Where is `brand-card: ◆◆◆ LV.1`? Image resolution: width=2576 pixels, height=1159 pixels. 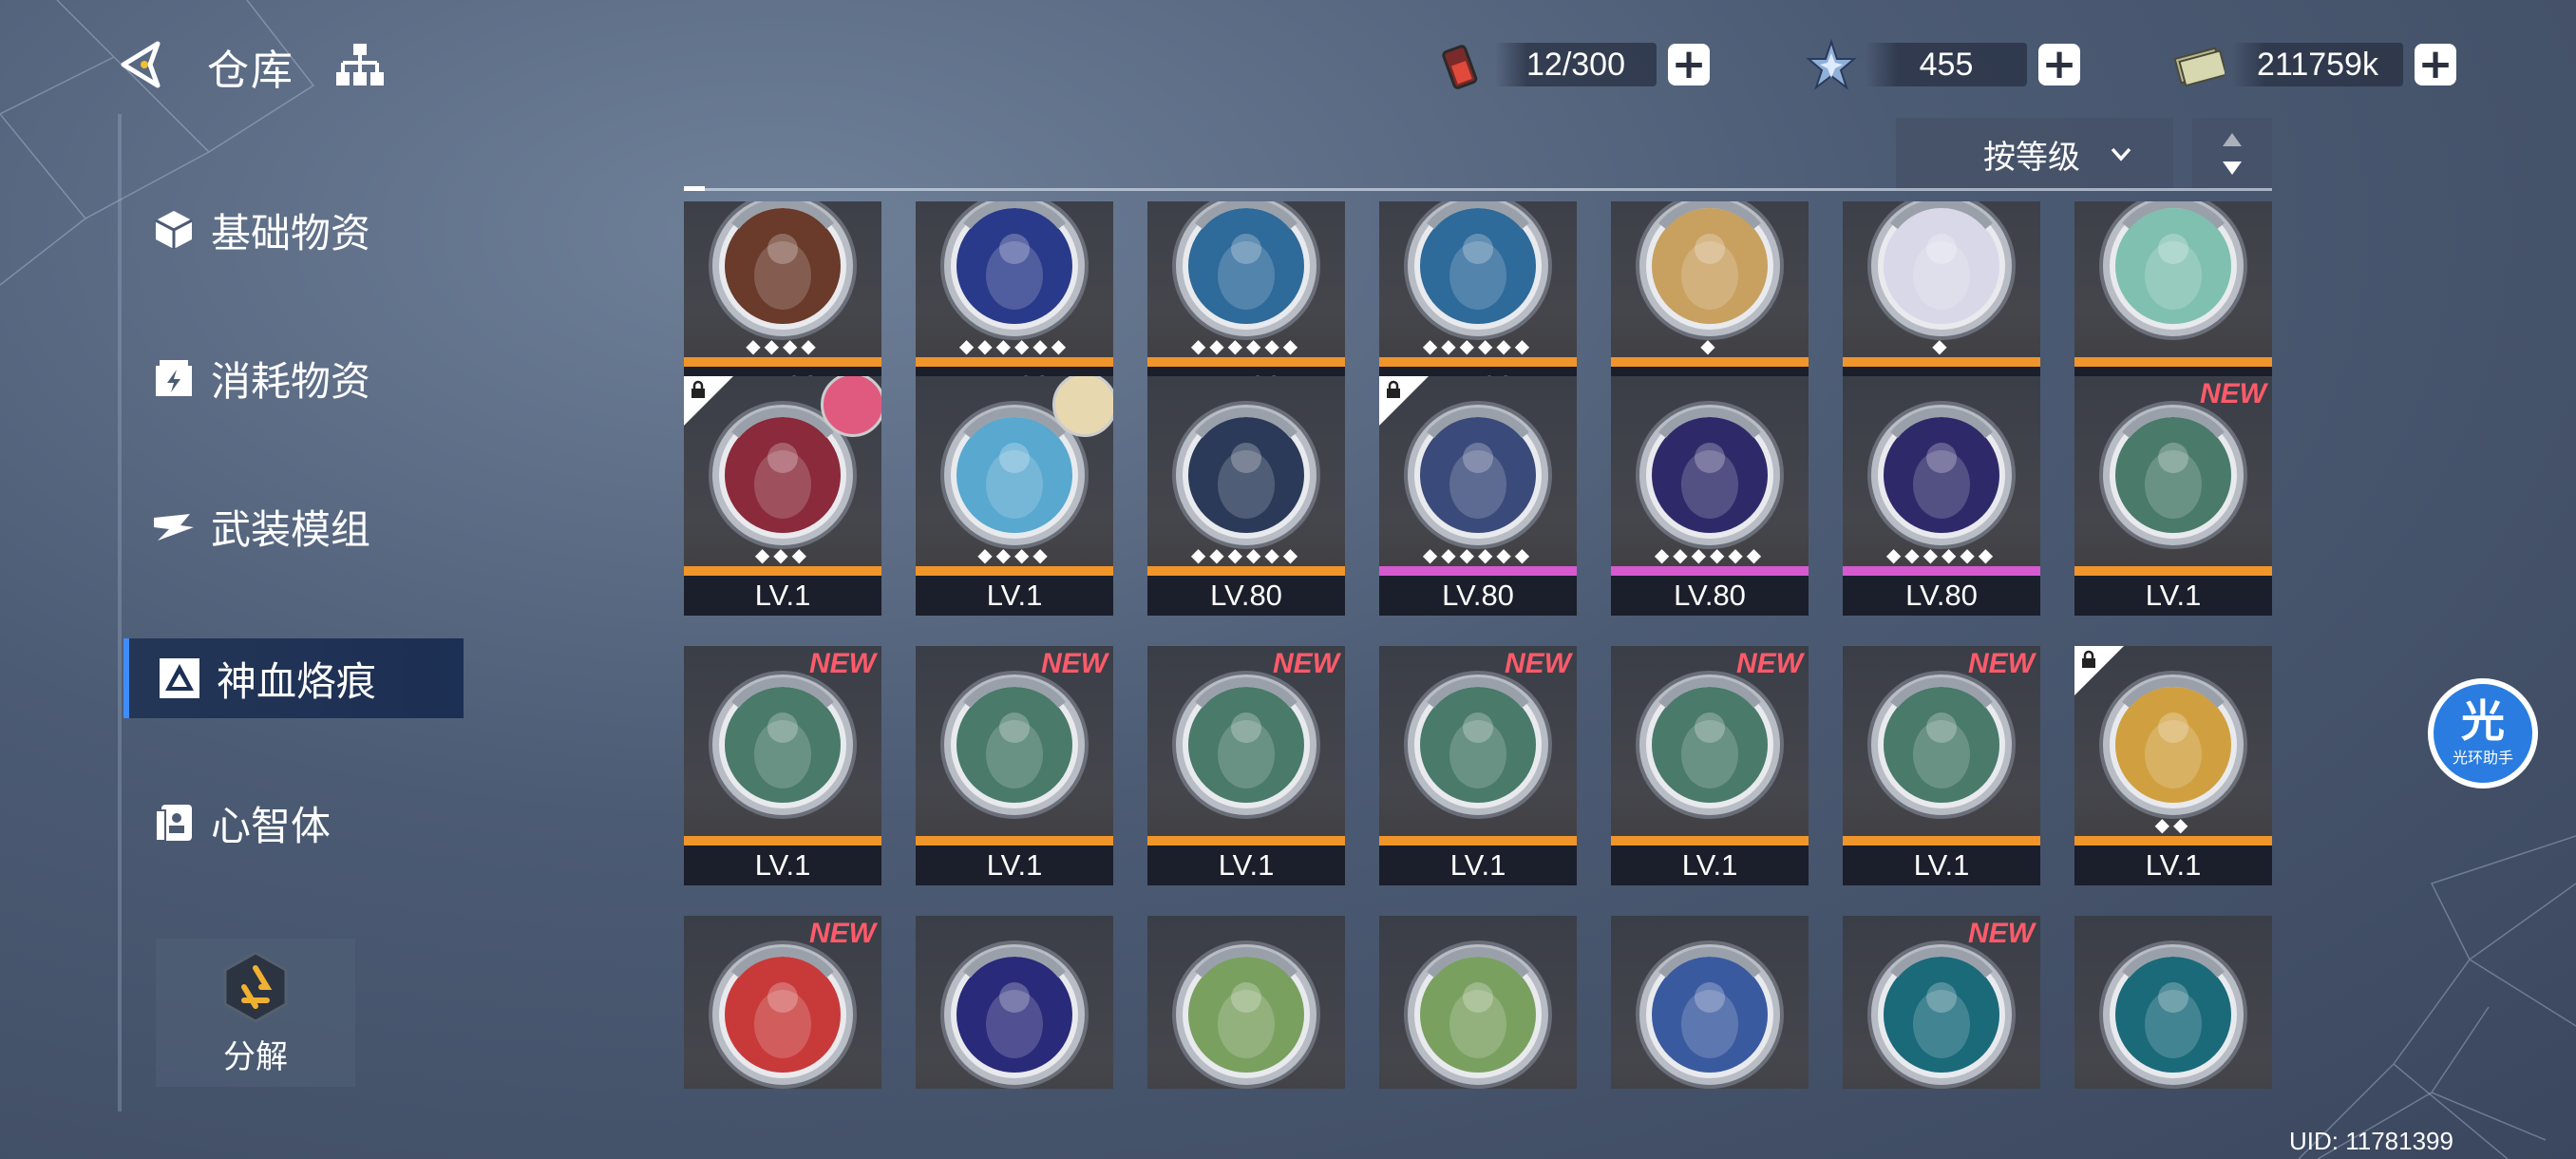
brand-card: ◆◆◆ LV.1 is located at coordinates (782, 496).